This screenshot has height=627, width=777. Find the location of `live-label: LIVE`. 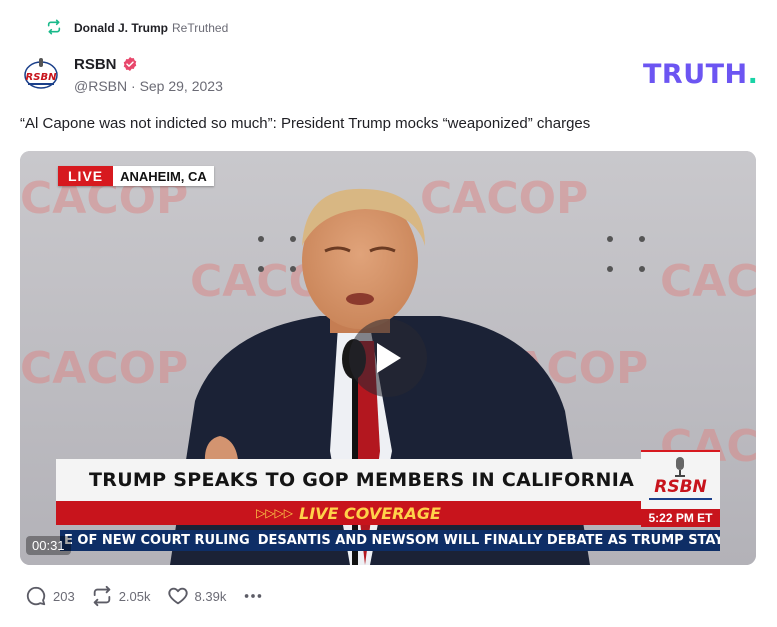

live-label: LIVE is located at coordinates (86, 176).